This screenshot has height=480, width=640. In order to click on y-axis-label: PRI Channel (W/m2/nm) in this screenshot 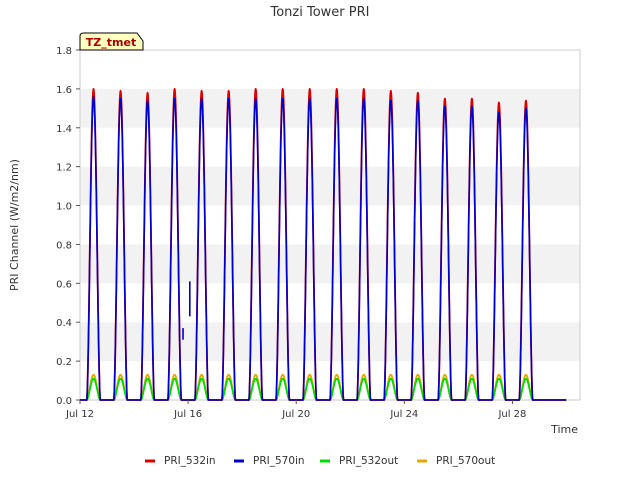, I will do `click(14, 225)`.